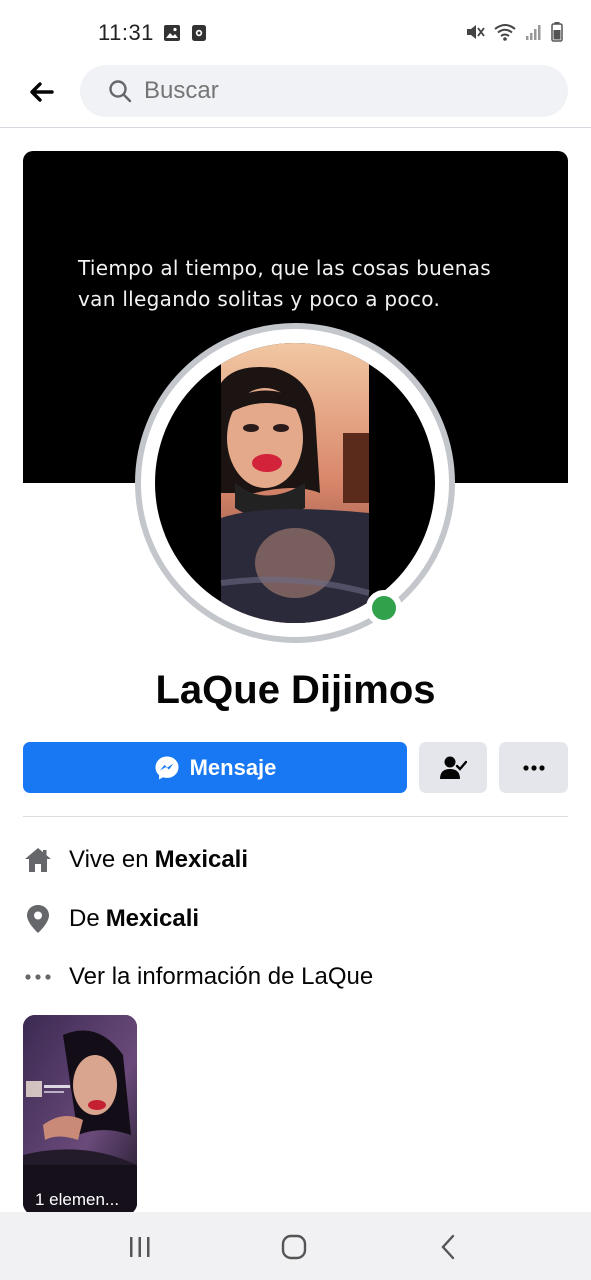 Image resolution: width=591 pixels, height=1280 pixels. What do you see at coordinates (557, 34) in the screenshot?
I see `battery-icon` at bounding box center [557, 34].